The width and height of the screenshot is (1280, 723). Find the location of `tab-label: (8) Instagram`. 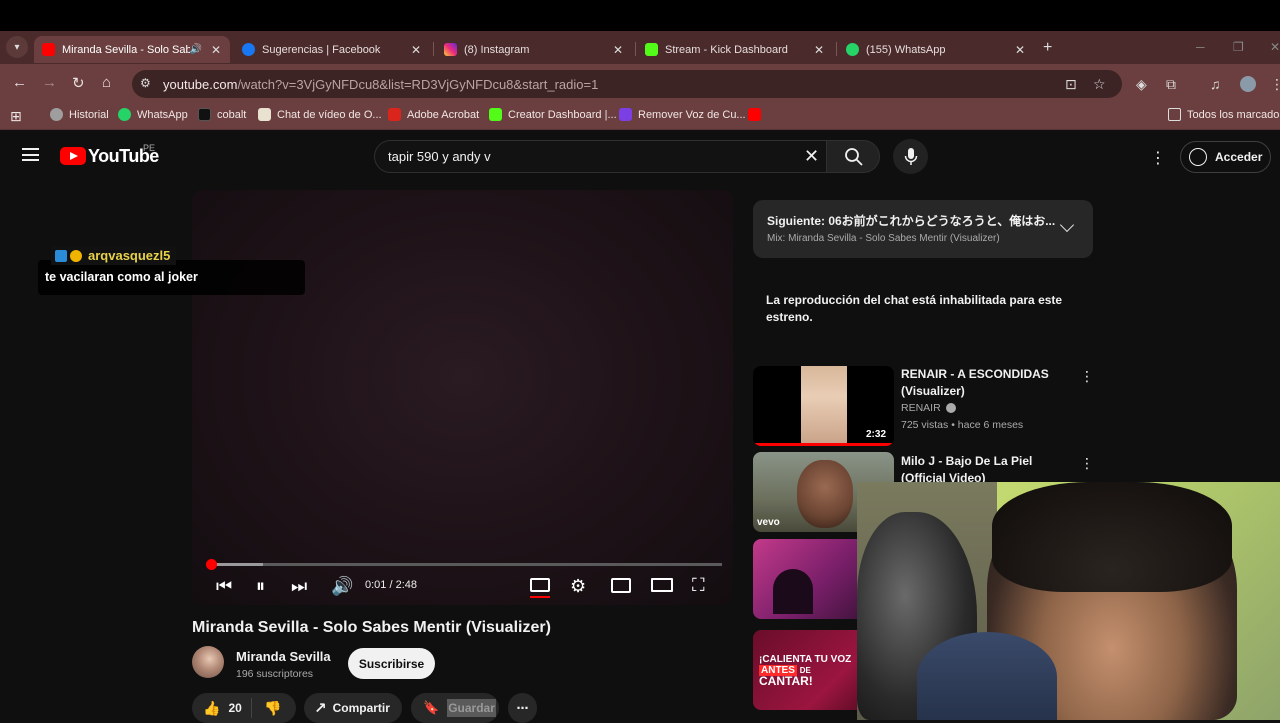

tab-label: (8) Instagram is located at coordinates (497, 49).